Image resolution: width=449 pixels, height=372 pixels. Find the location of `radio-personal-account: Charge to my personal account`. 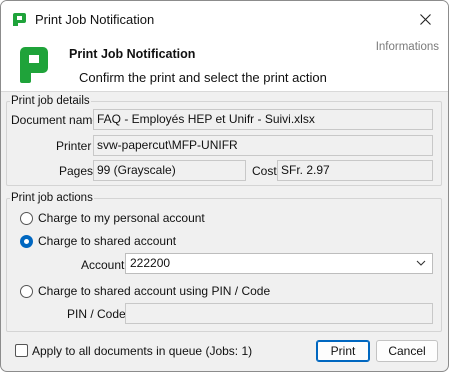

radio-personal-account: Charge to my personal account is located at coordinates (112, 218).